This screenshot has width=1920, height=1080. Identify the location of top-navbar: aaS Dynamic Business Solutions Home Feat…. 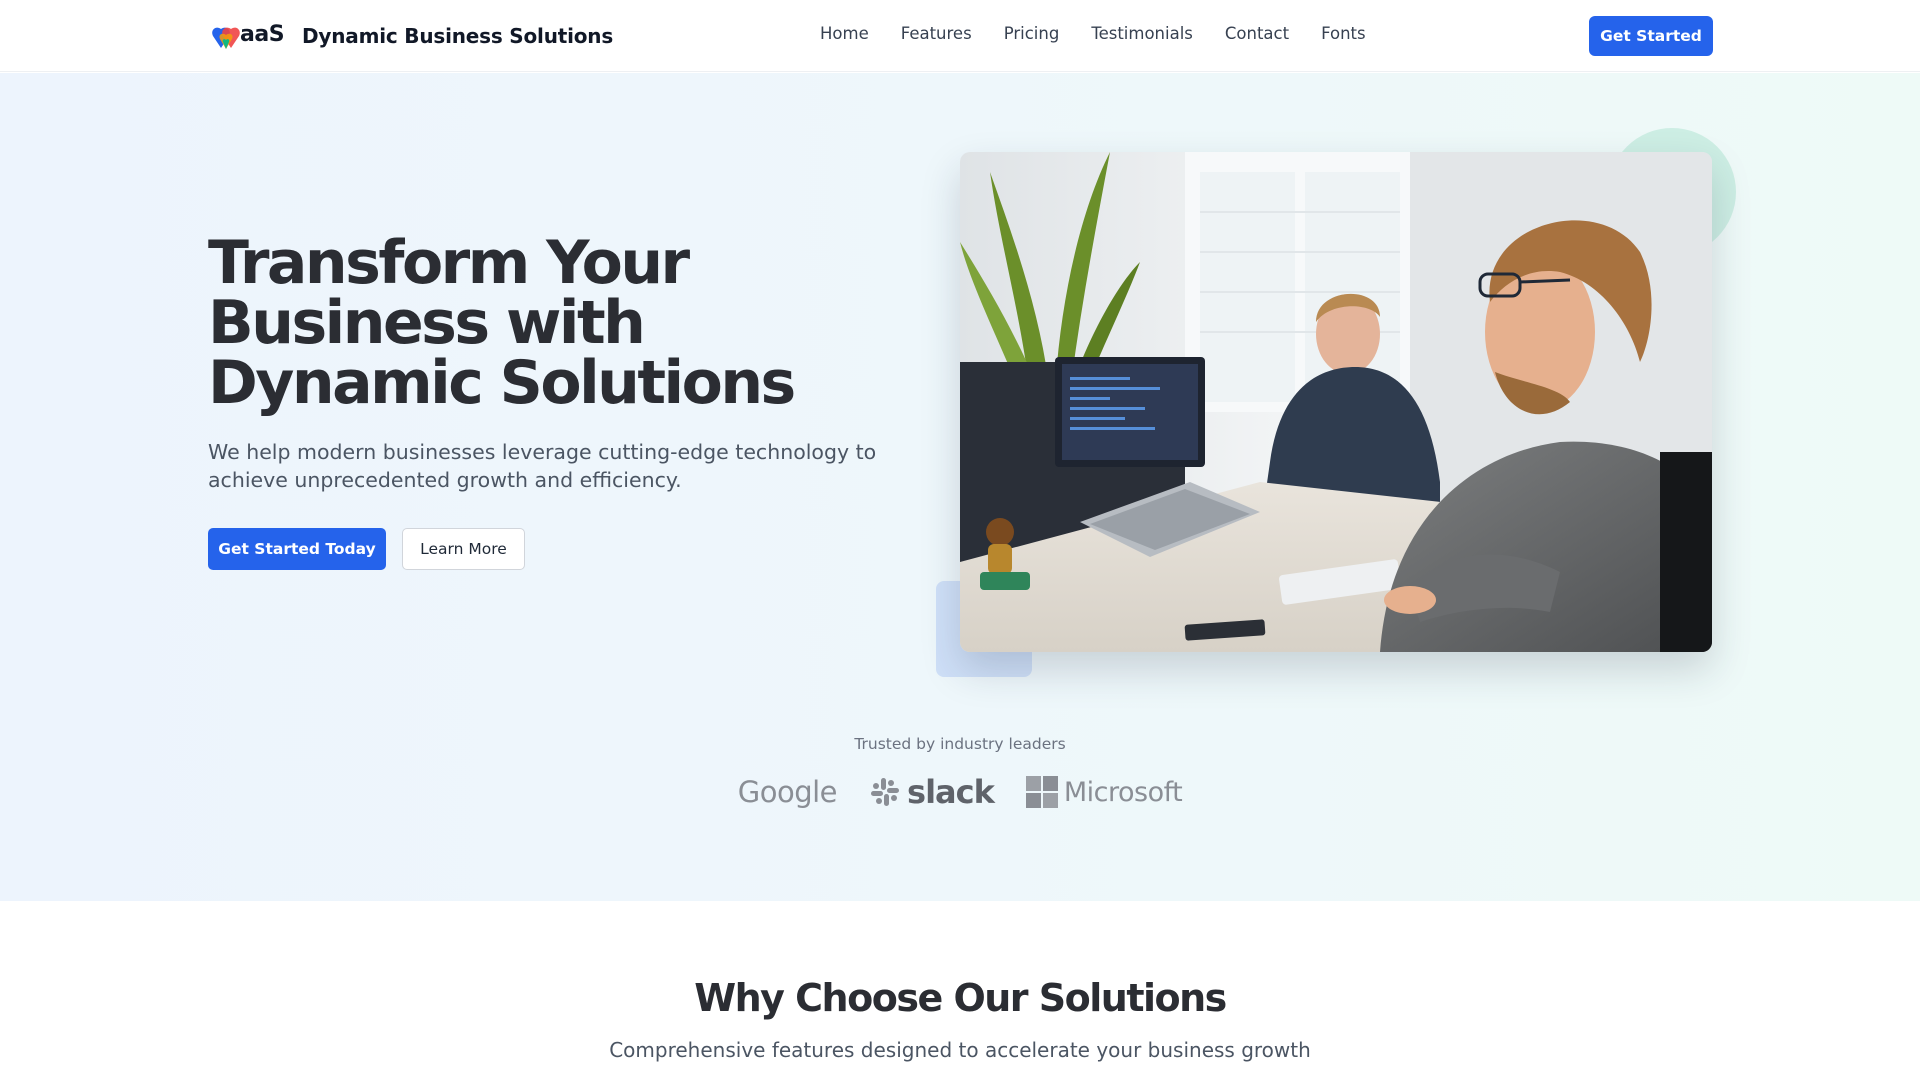
(960, 36).